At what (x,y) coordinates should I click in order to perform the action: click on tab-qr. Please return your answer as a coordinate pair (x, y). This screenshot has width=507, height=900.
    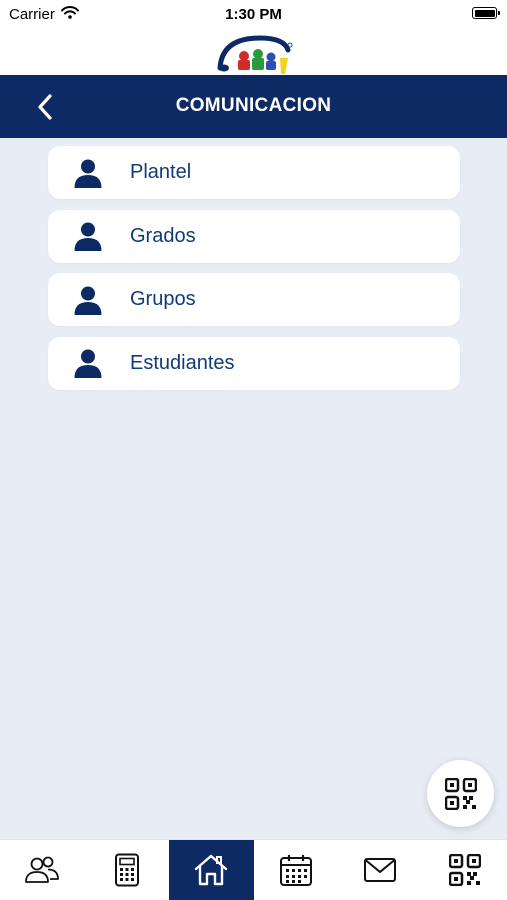
    Looking at the image, I should click on (465, 870).